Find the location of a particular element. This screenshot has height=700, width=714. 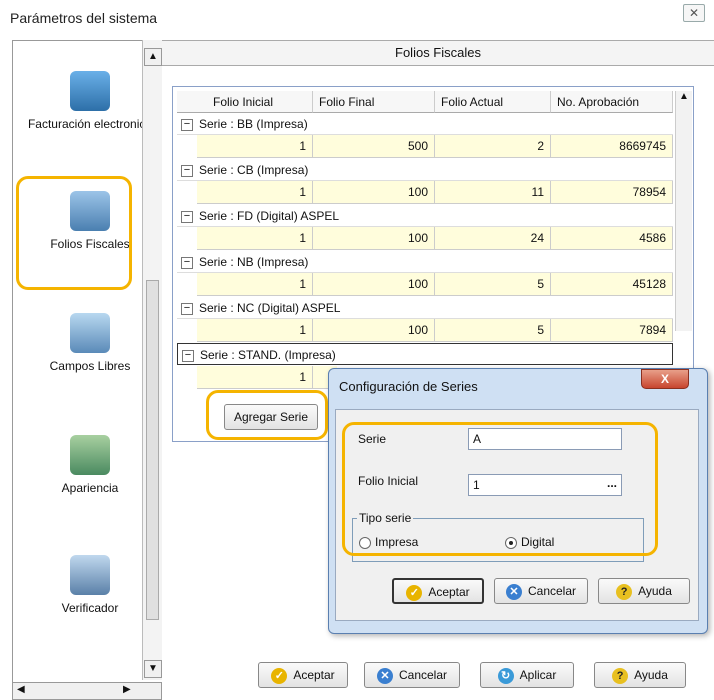

table-row: 1 100 5 45128 is located at coordinates (435, 284).